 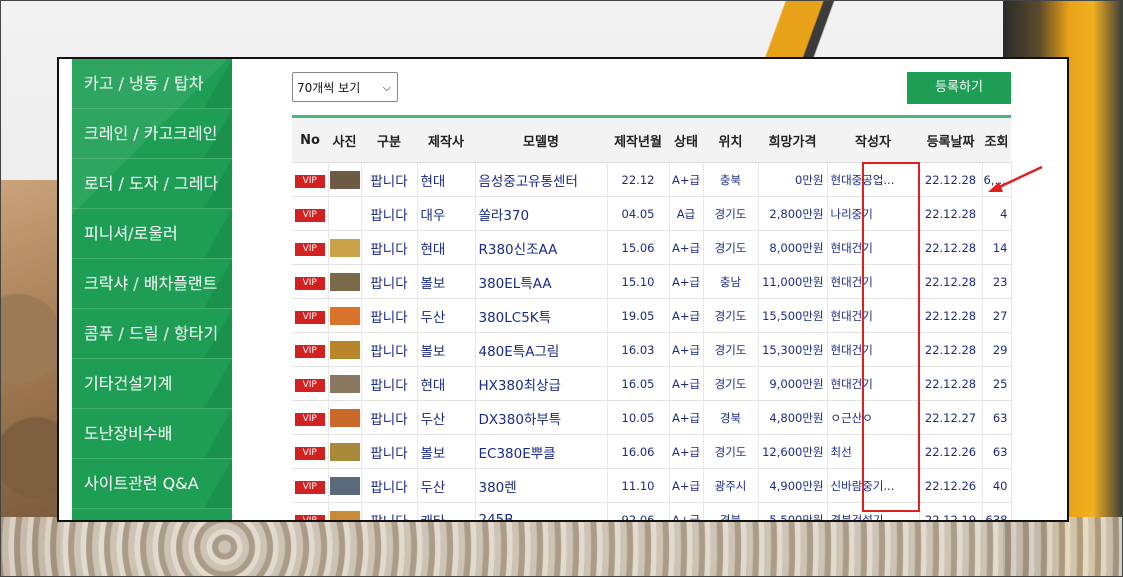 I want to click on per-page-select-value: 70개씩 보기, so click(x=329, y=88).